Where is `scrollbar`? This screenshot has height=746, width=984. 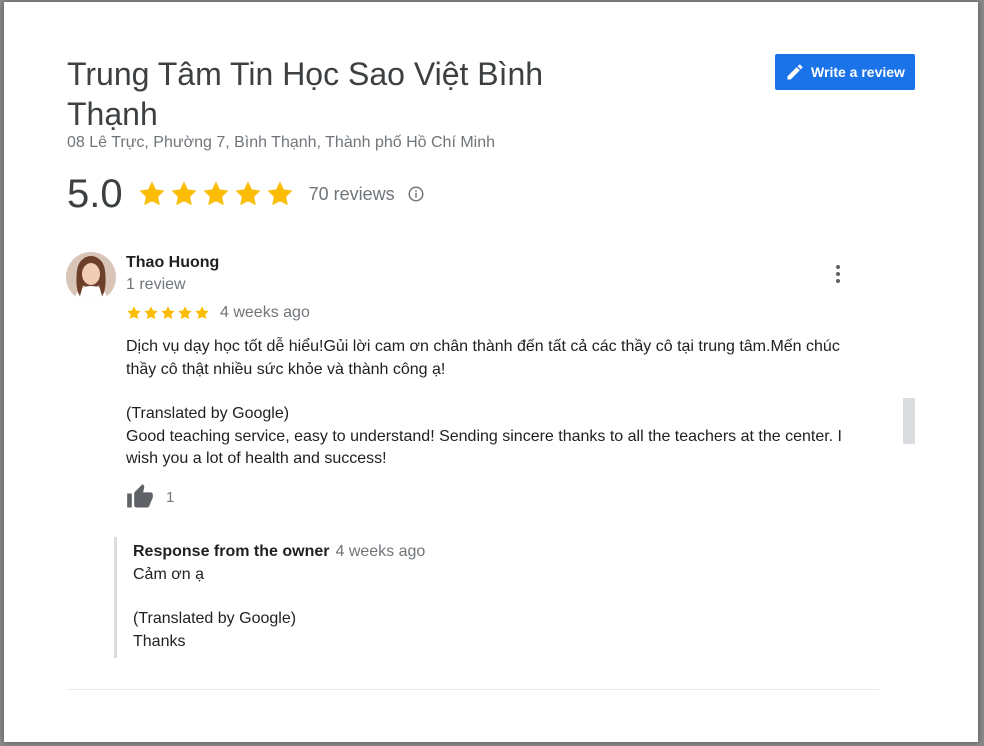 scrollbar is located at coordinates (909, 421).